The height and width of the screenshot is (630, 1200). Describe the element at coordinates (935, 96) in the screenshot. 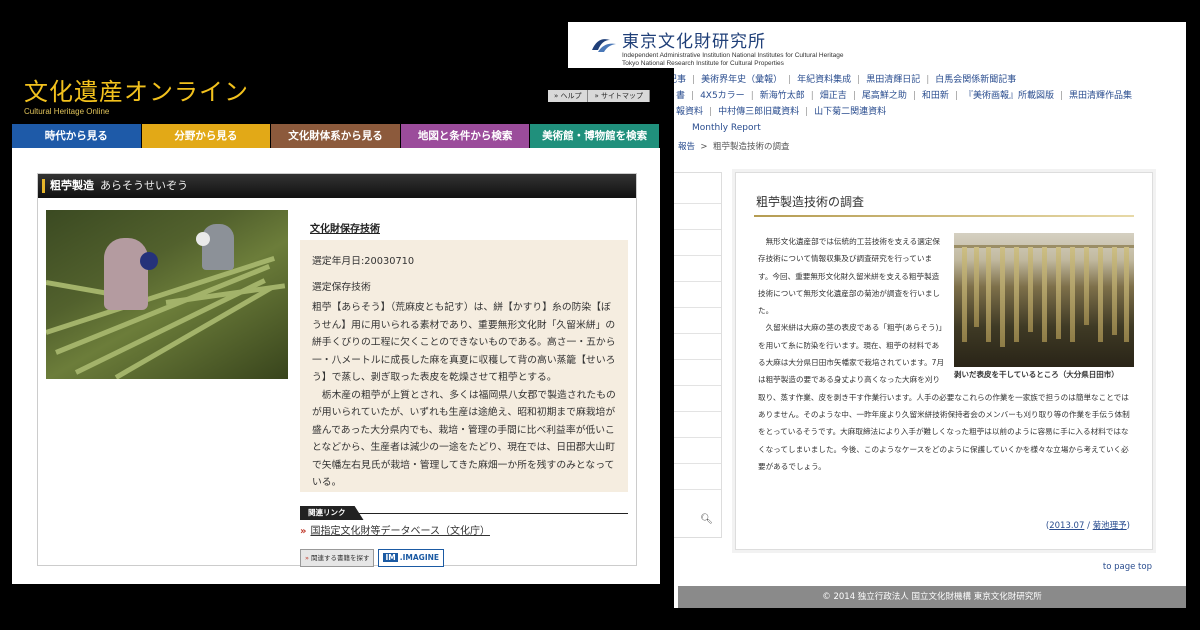

I see `archive-nav-link: 和田新` at that location.